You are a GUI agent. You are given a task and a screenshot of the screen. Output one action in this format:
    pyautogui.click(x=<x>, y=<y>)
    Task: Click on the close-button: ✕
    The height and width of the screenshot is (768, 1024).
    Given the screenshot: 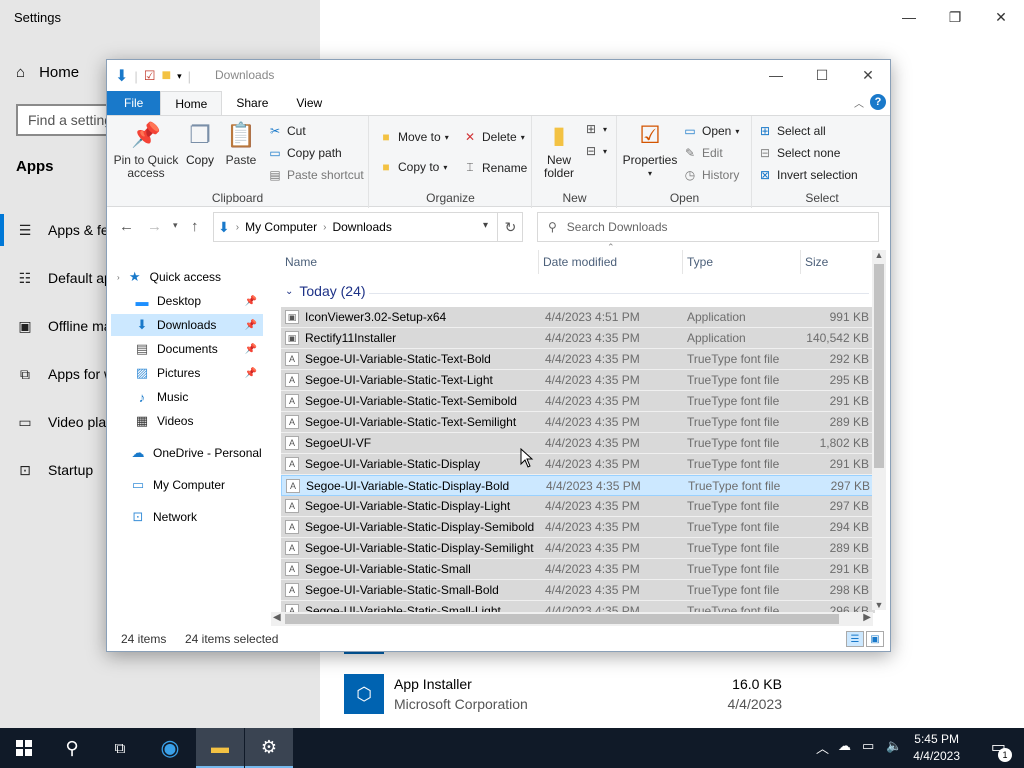 What is the action you would take?
    pyautogui.click(x=867, y=75)
    